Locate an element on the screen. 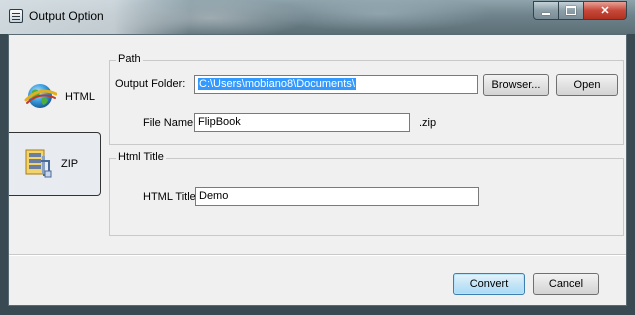 The height and width of the screenshot is (315, 635). zip-archive-icon is located at coordinates (38, 164).